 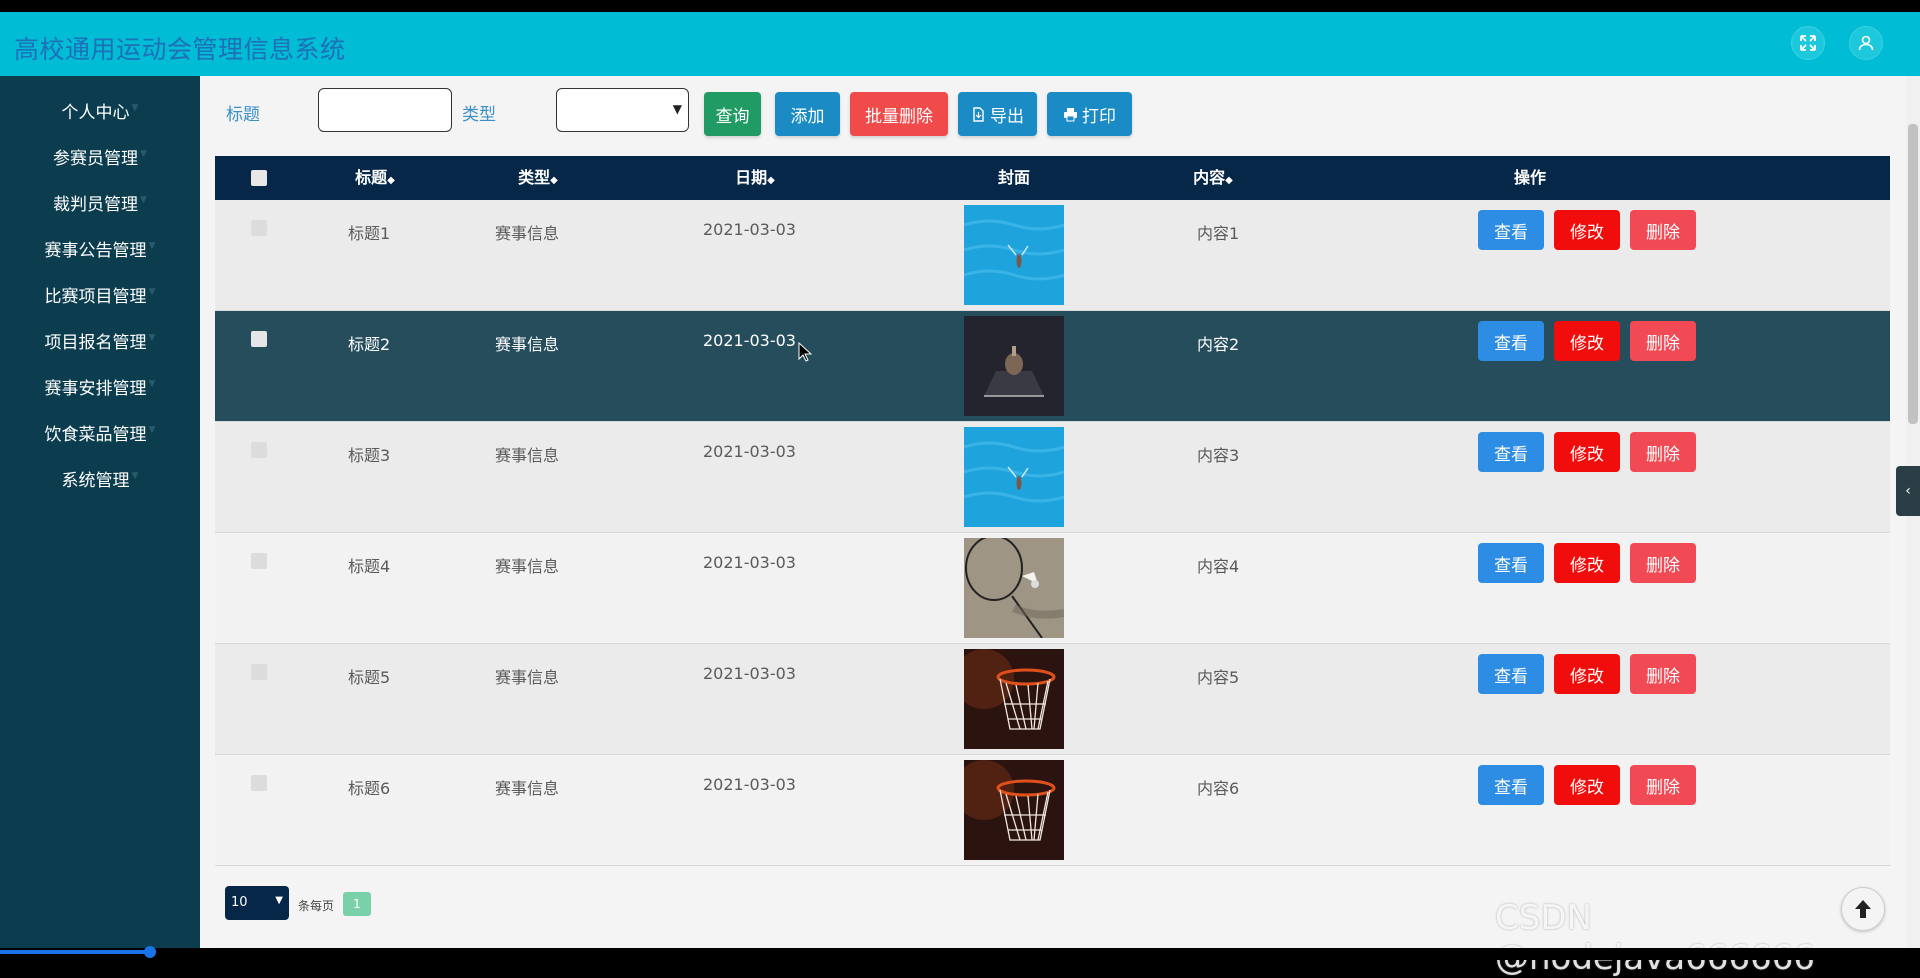 What do you see at coordinates (150, 952) in the screenshot?
I see `progress-handle` at bounding box center [150, 952].